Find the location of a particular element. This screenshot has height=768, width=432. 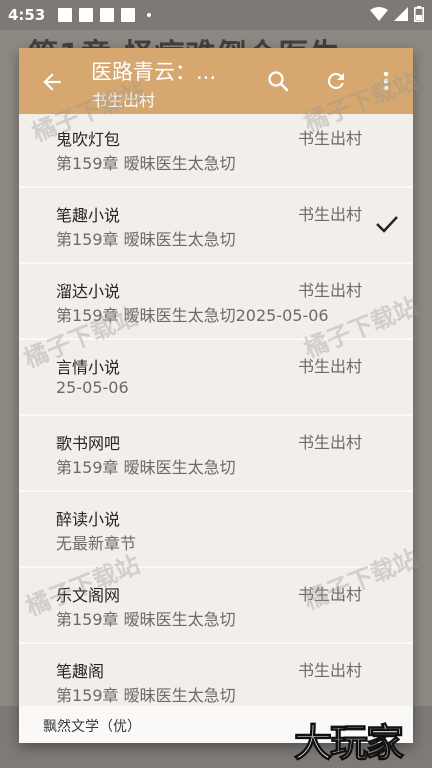

more-notifications-icon is located at coordinates (149, 15).